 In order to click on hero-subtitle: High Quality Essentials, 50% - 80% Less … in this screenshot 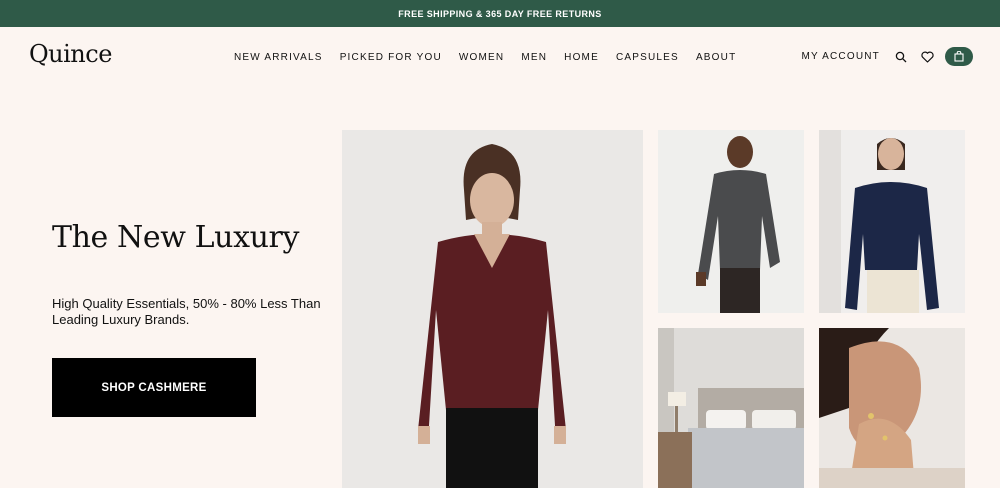, I will do `click(186, 311)`.